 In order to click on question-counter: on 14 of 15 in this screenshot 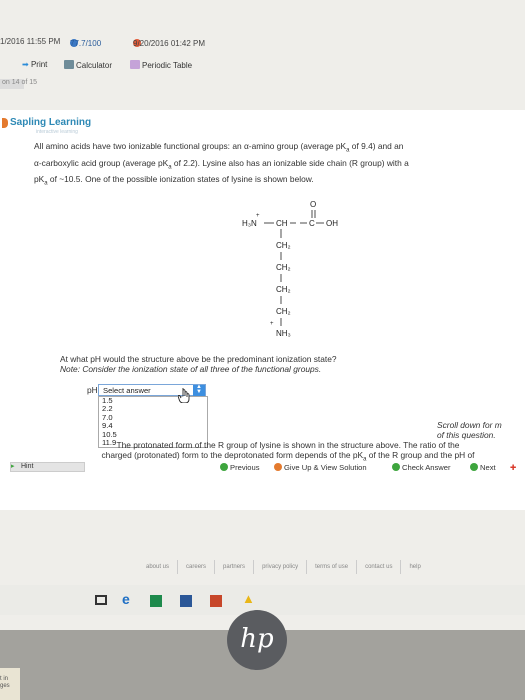, I will do `click(18, 84)`.